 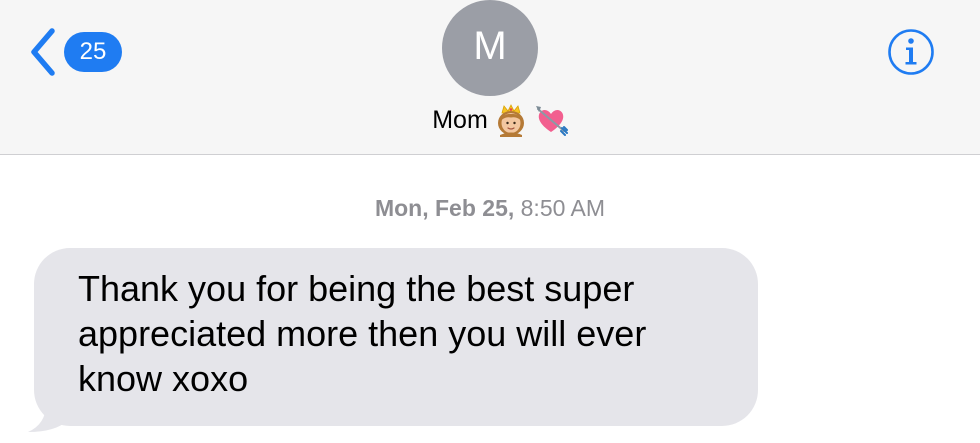 What do you see at coordinates (490, 120) in the screenshot?
I see `contact-name-button: Mom` at bounding box center [490, 120].